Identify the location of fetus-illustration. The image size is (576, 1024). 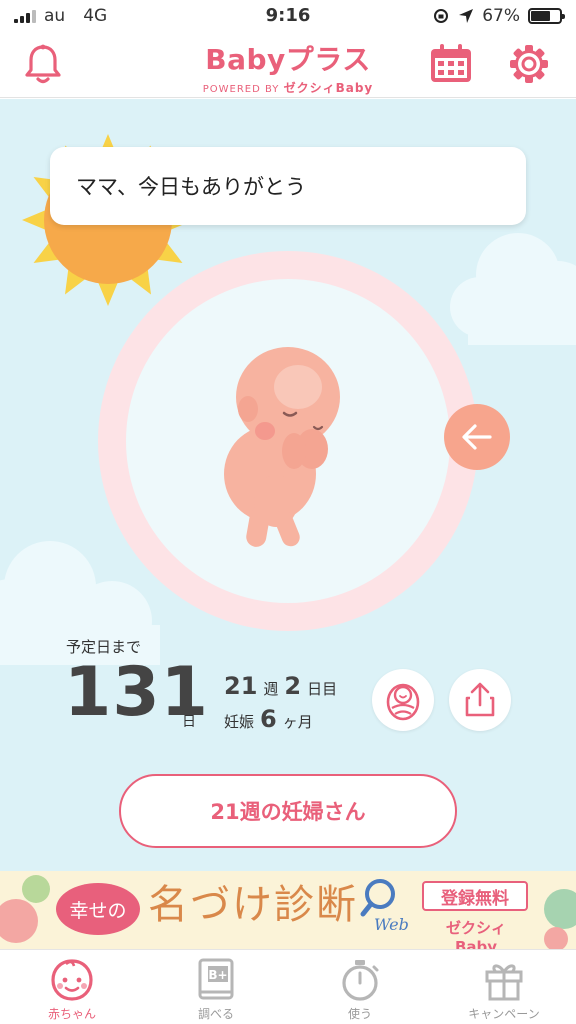
(290, 449).